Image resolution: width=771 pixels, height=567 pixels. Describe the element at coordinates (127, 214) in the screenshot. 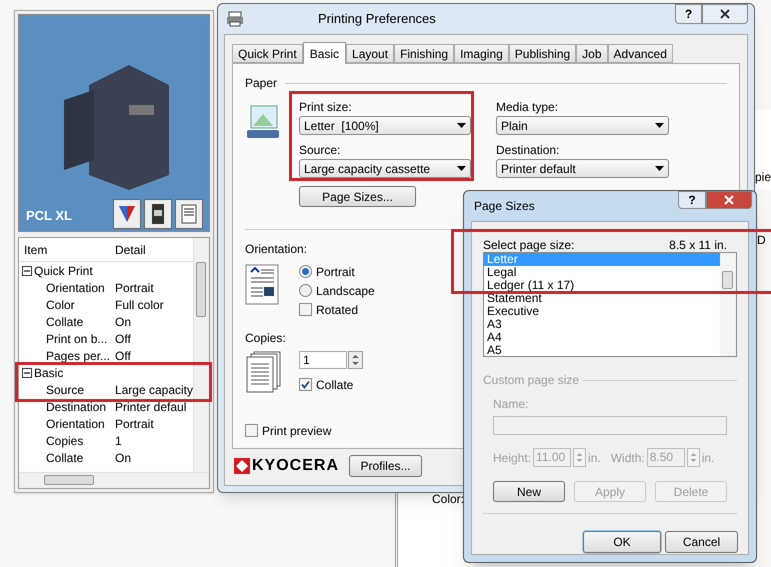

I see `color-button` at that location.